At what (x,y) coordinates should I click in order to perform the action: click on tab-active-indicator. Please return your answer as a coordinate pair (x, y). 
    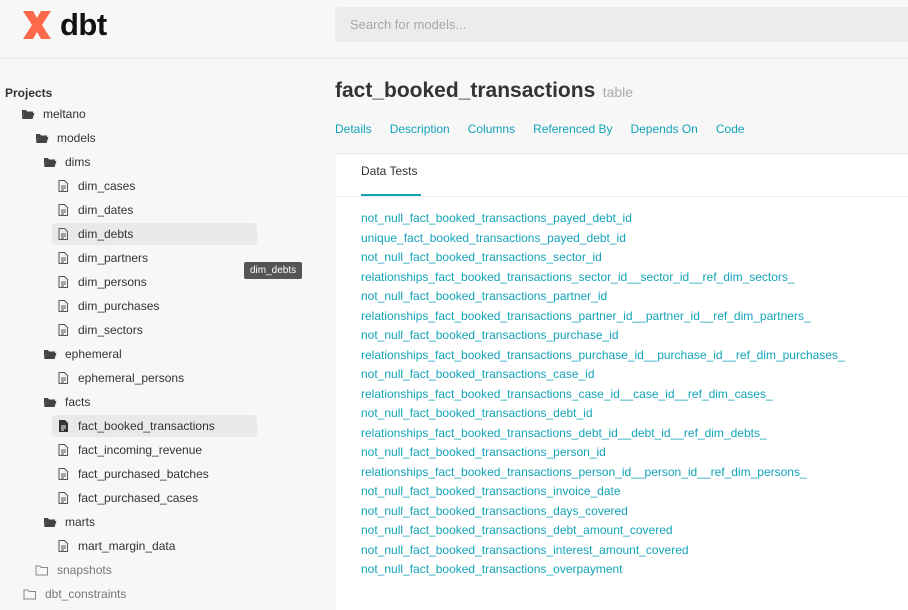
    Looking at the image, I should click on (391, 195).